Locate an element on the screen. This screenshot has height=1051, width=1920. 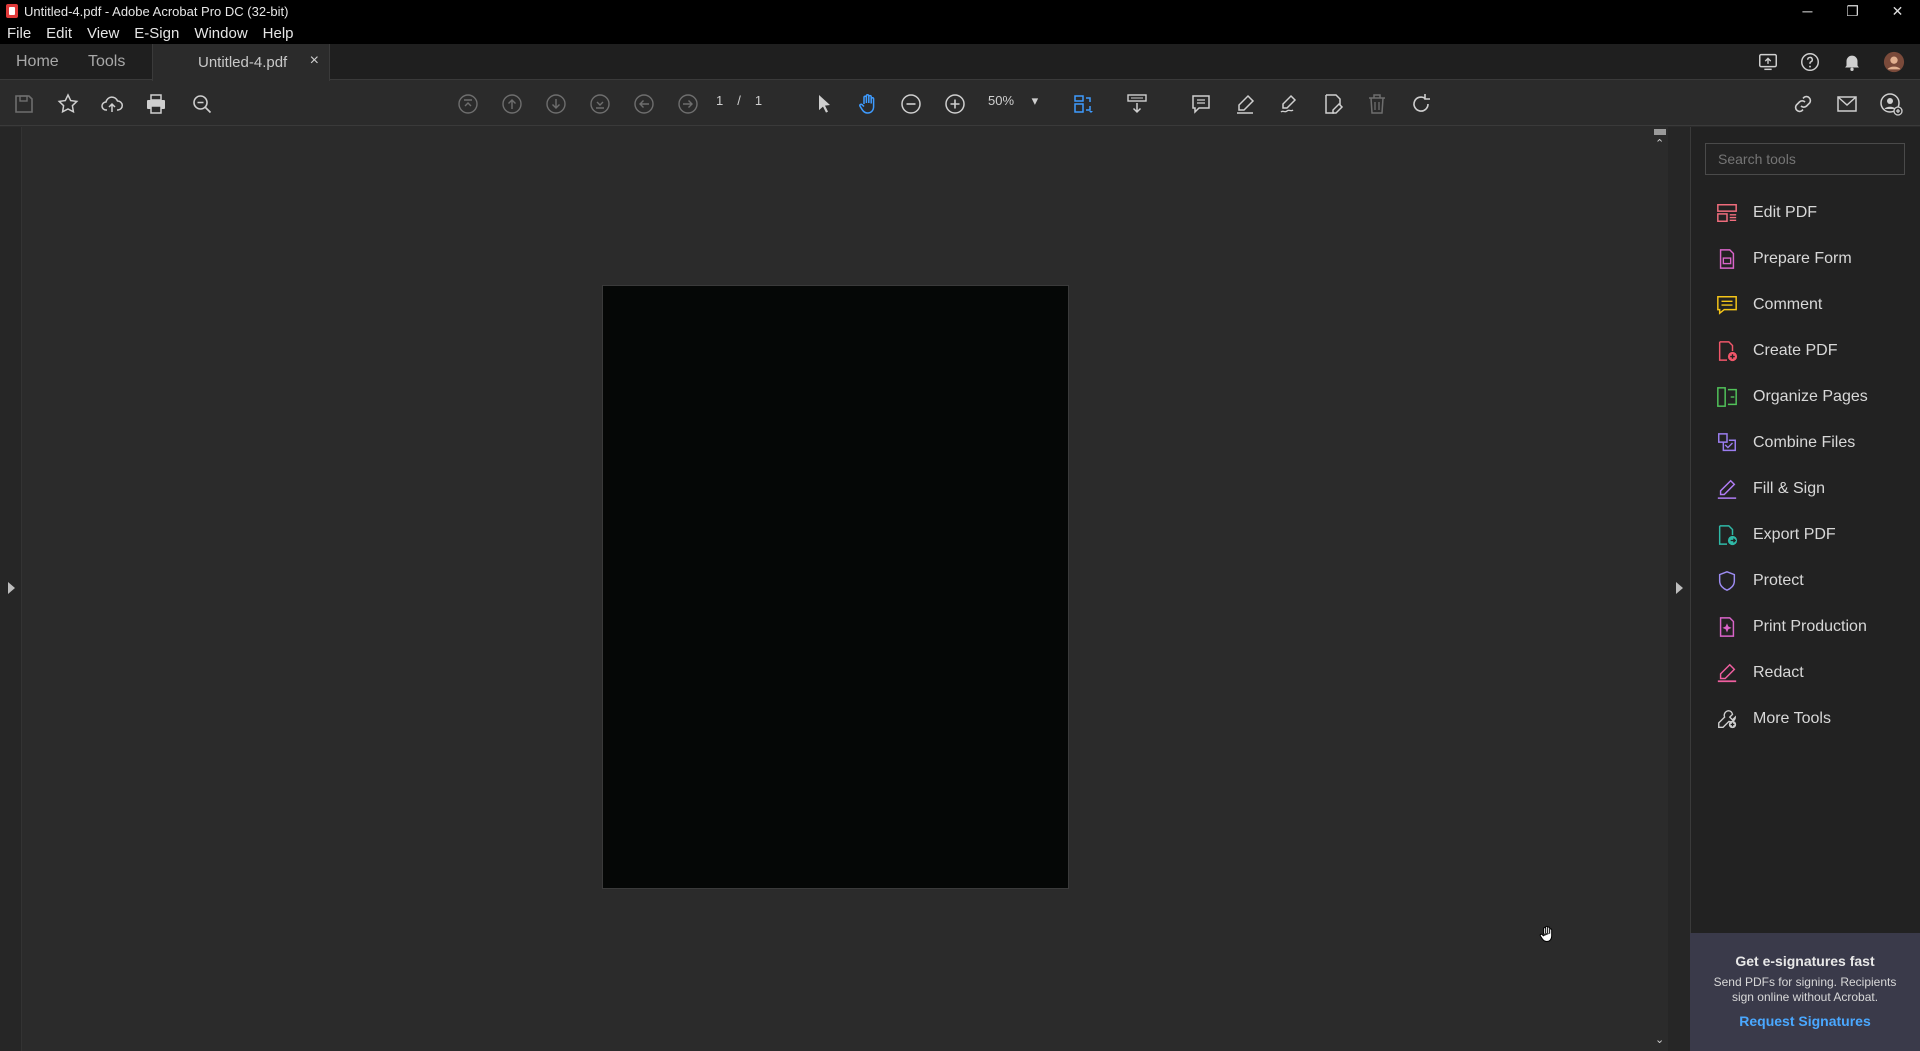
menu-esign: E-Sign is located at coordinates (157, 33).